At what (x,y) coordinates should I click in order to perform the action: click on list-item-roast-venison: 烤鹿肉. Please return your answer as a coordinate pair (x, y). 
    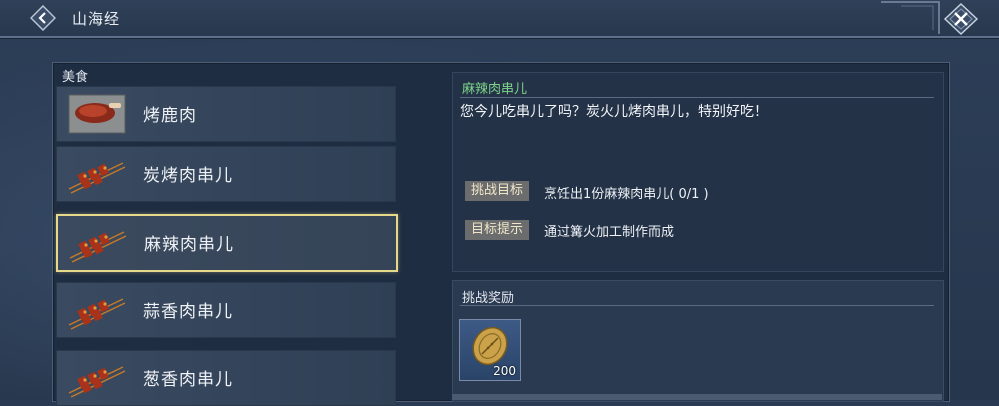
    Looking at the image, I should click on (226, 114).